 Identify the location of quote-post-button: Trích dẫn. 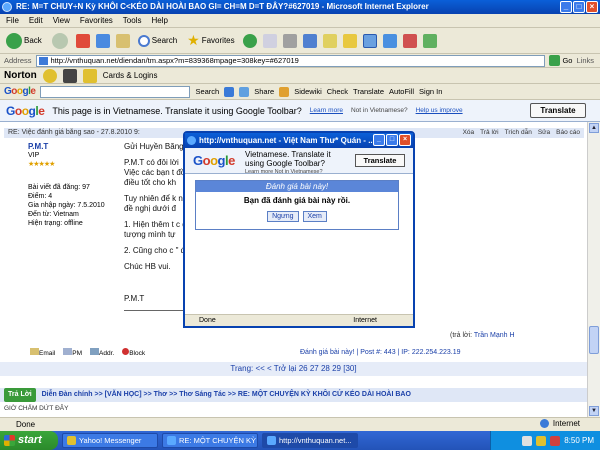
(518, 133).